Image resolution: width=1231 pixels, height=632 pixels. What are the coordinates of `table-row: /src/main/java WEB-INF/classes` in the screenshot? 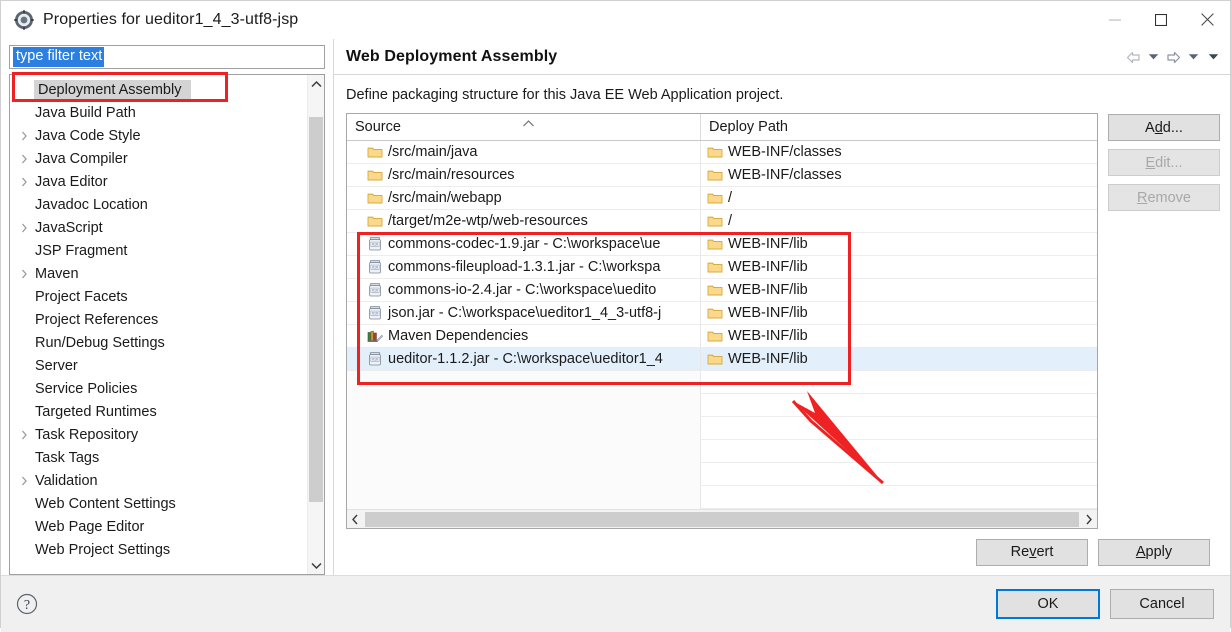 It's located at (722, 152).